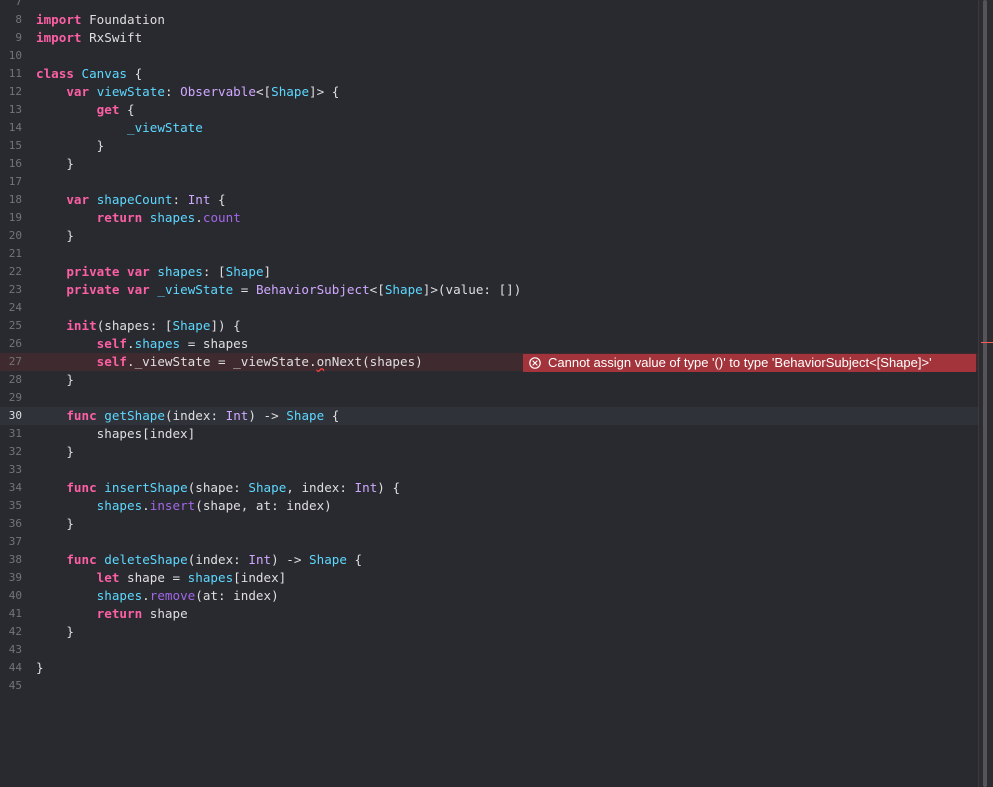 This screenshot has width=993, height=787. I want to click on line-code: _viewState, so click(119, 128).